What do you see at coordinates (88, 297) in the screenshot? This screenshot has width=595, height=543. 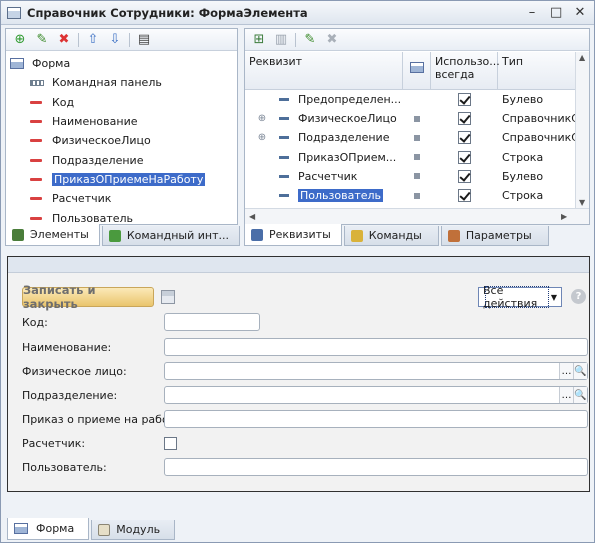 I see `save-and-close-button: Записать и закрыть` at bounding box center [88, 297].